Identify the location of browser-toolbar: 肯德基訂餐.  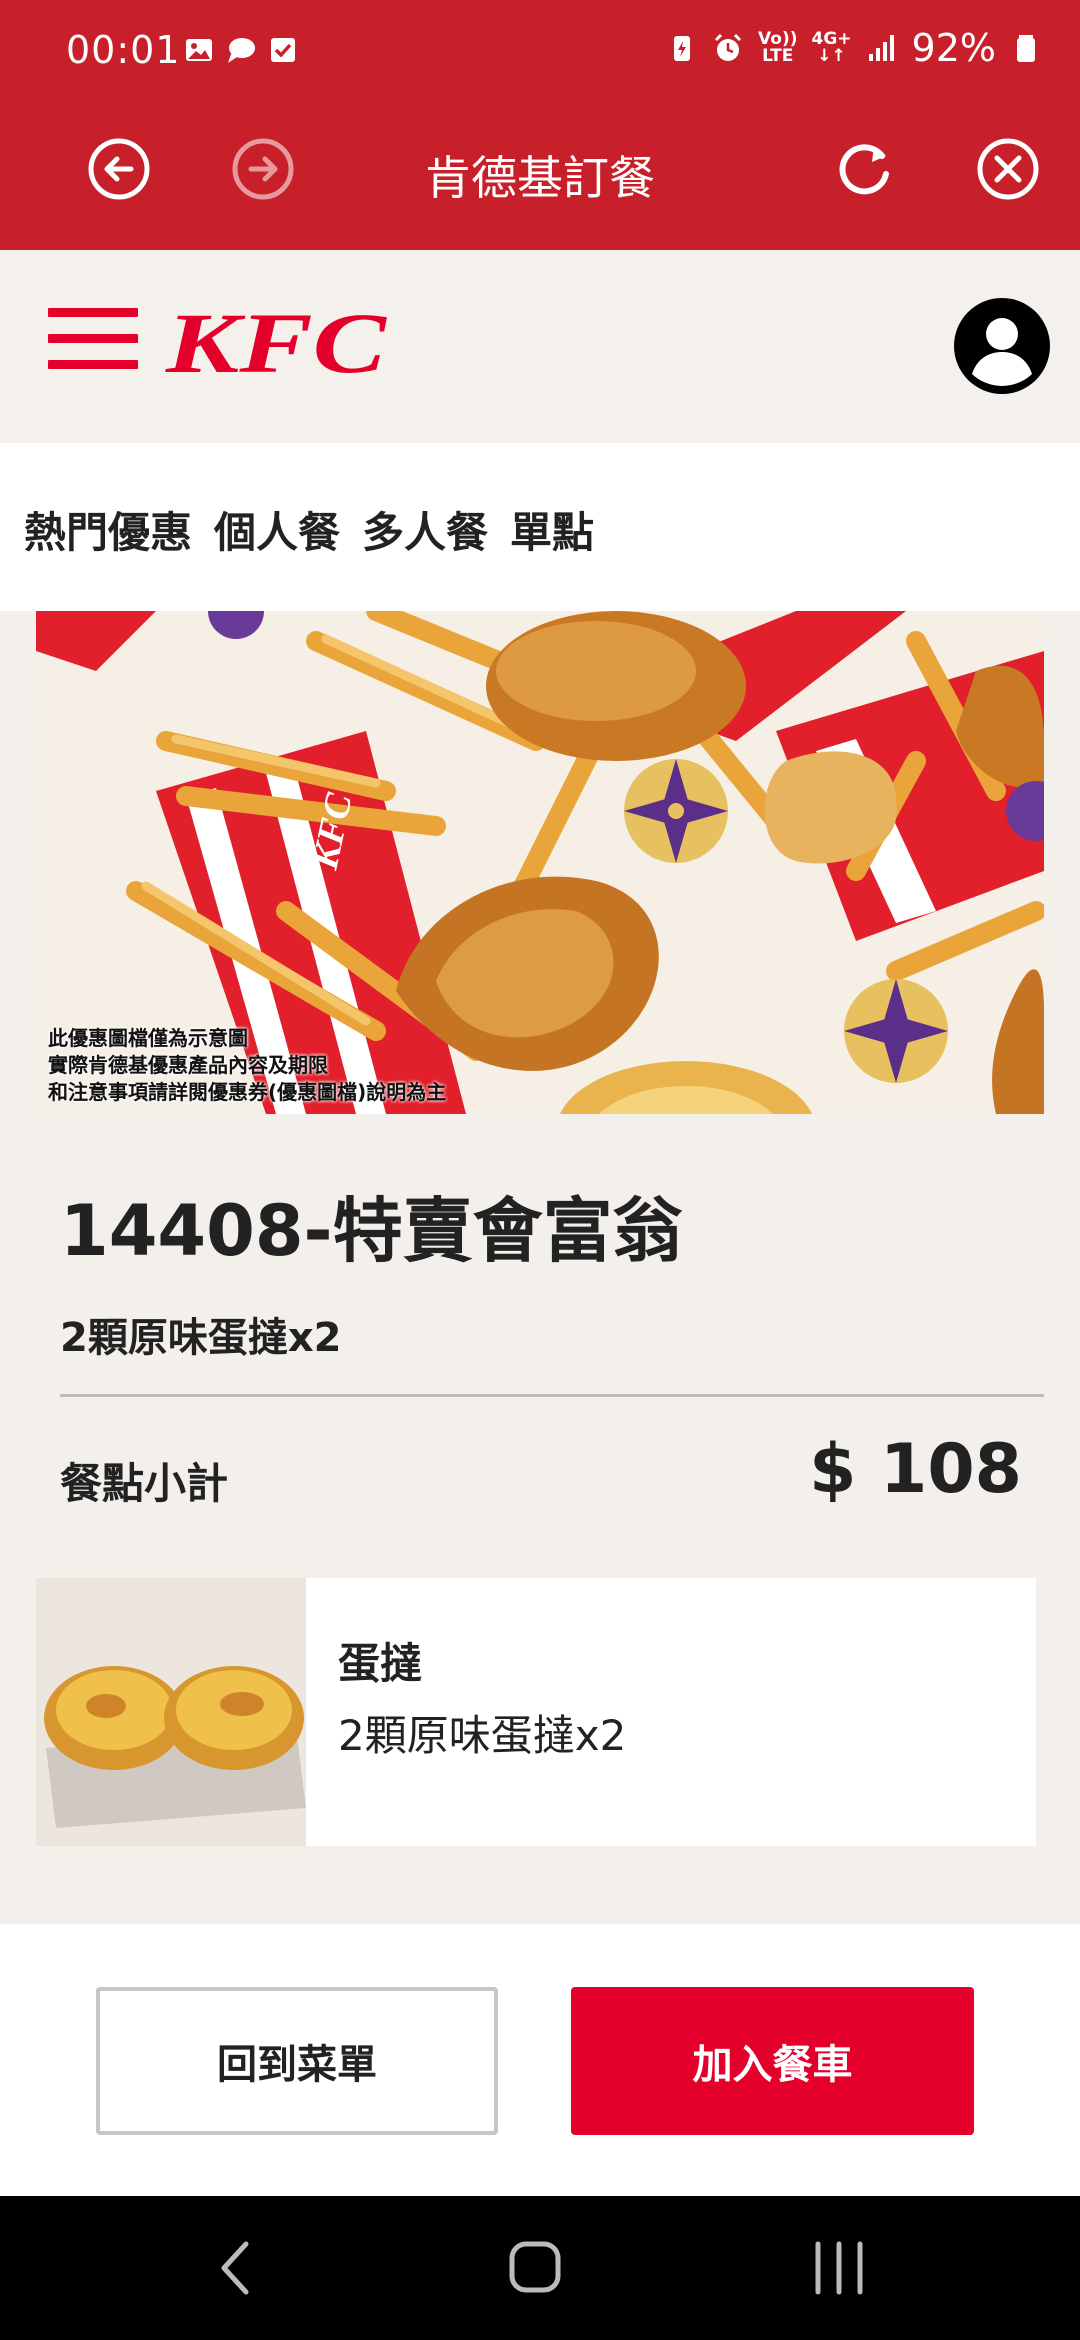
(540, 176).